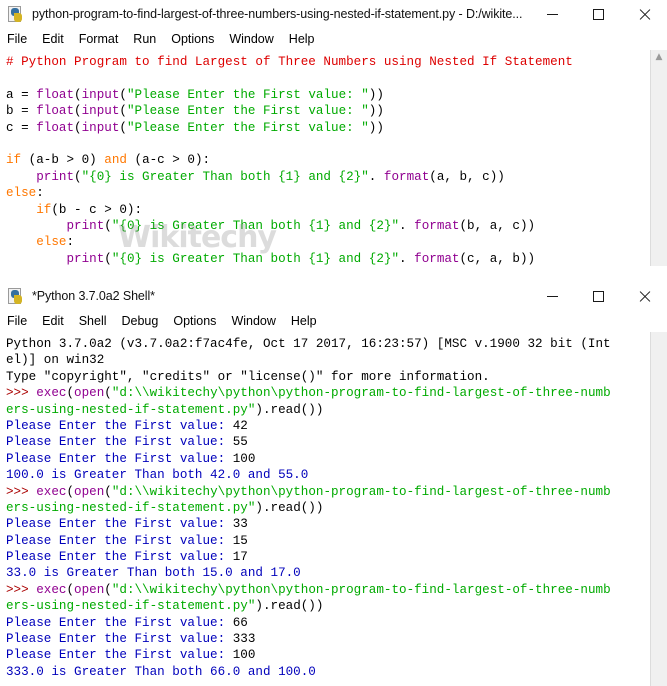 The height and width of the screenshot is (686, 667). What do you see at coordinates (55, 127) in the screenshot?
I see `token-builtin: float` at bounding box center [55, 127].